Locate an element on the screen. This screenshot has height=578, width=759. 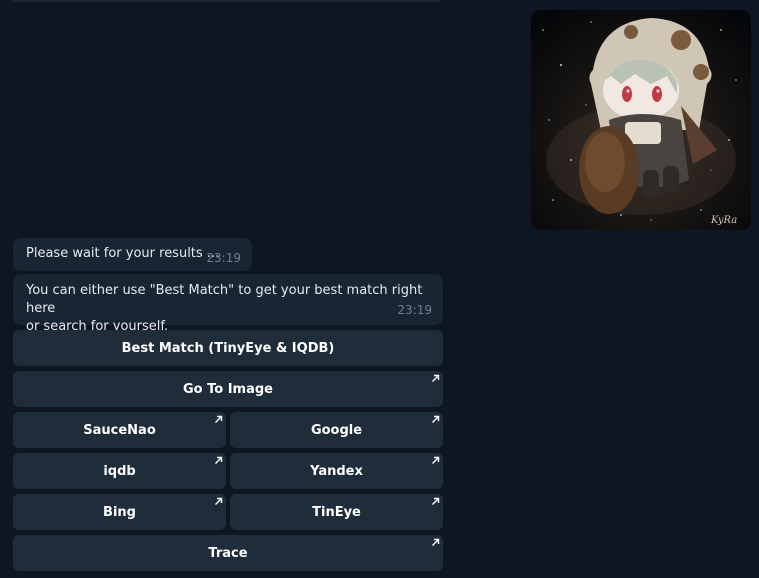
button-label: Bing is located at coordinates (119, 512).